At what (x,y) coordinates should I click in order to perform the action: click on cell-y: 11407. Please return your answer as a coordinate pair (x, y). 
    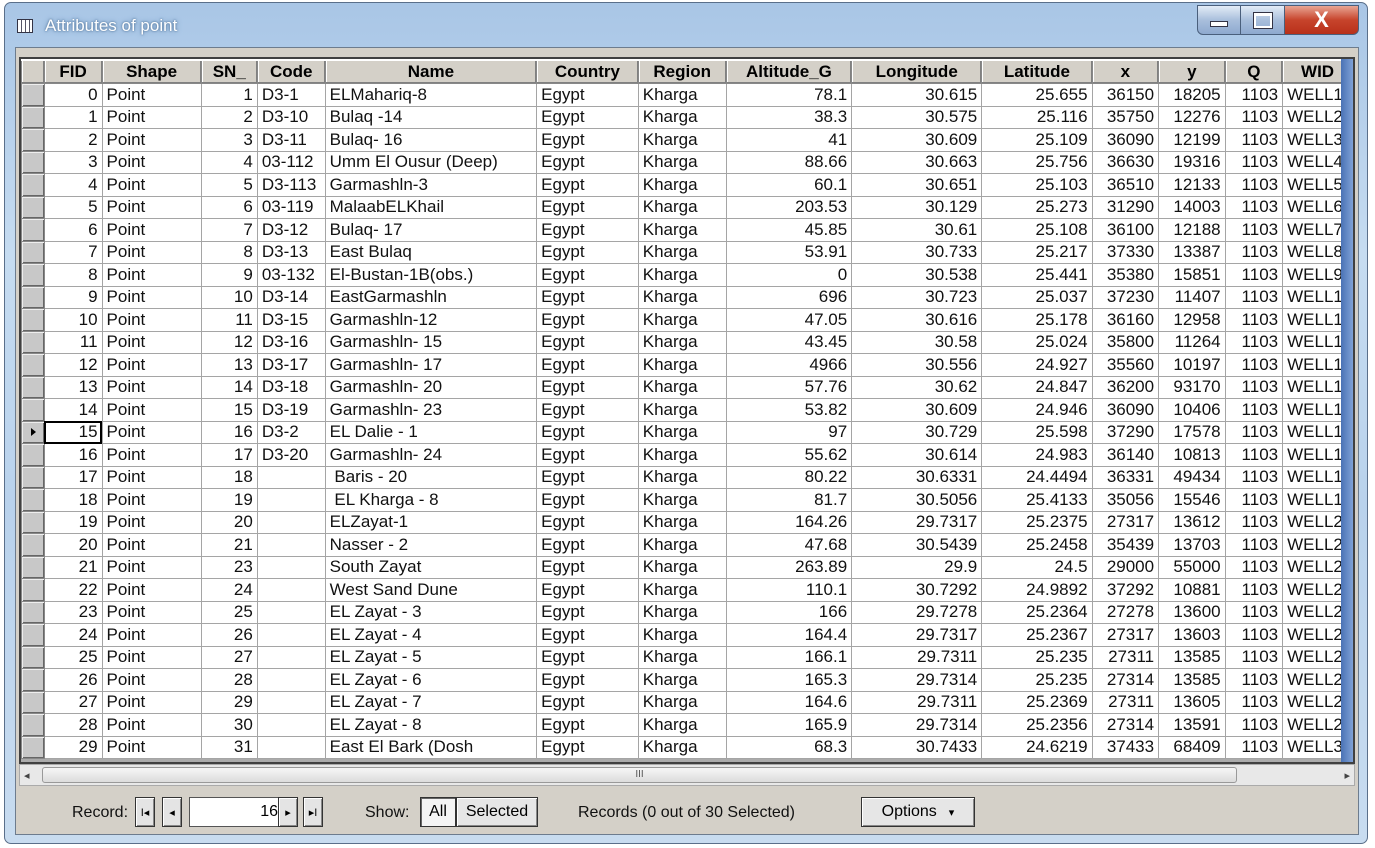
    Looking at the image, I should click on (1192, 297).